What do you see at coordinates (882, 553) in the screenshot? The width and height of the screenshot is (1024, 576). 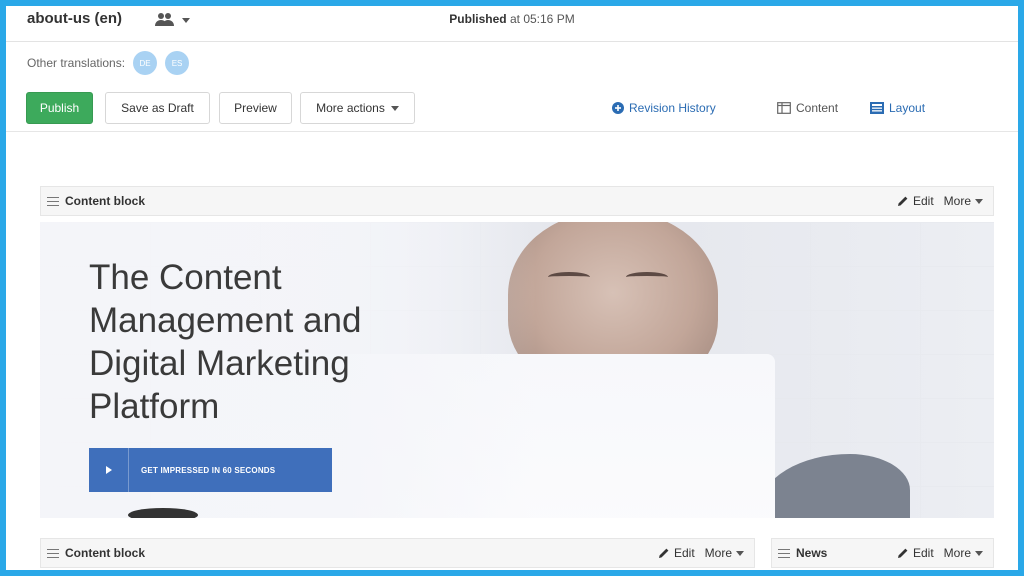 I see `news-block-header: News Edit More` at bounding box center [882, 553].